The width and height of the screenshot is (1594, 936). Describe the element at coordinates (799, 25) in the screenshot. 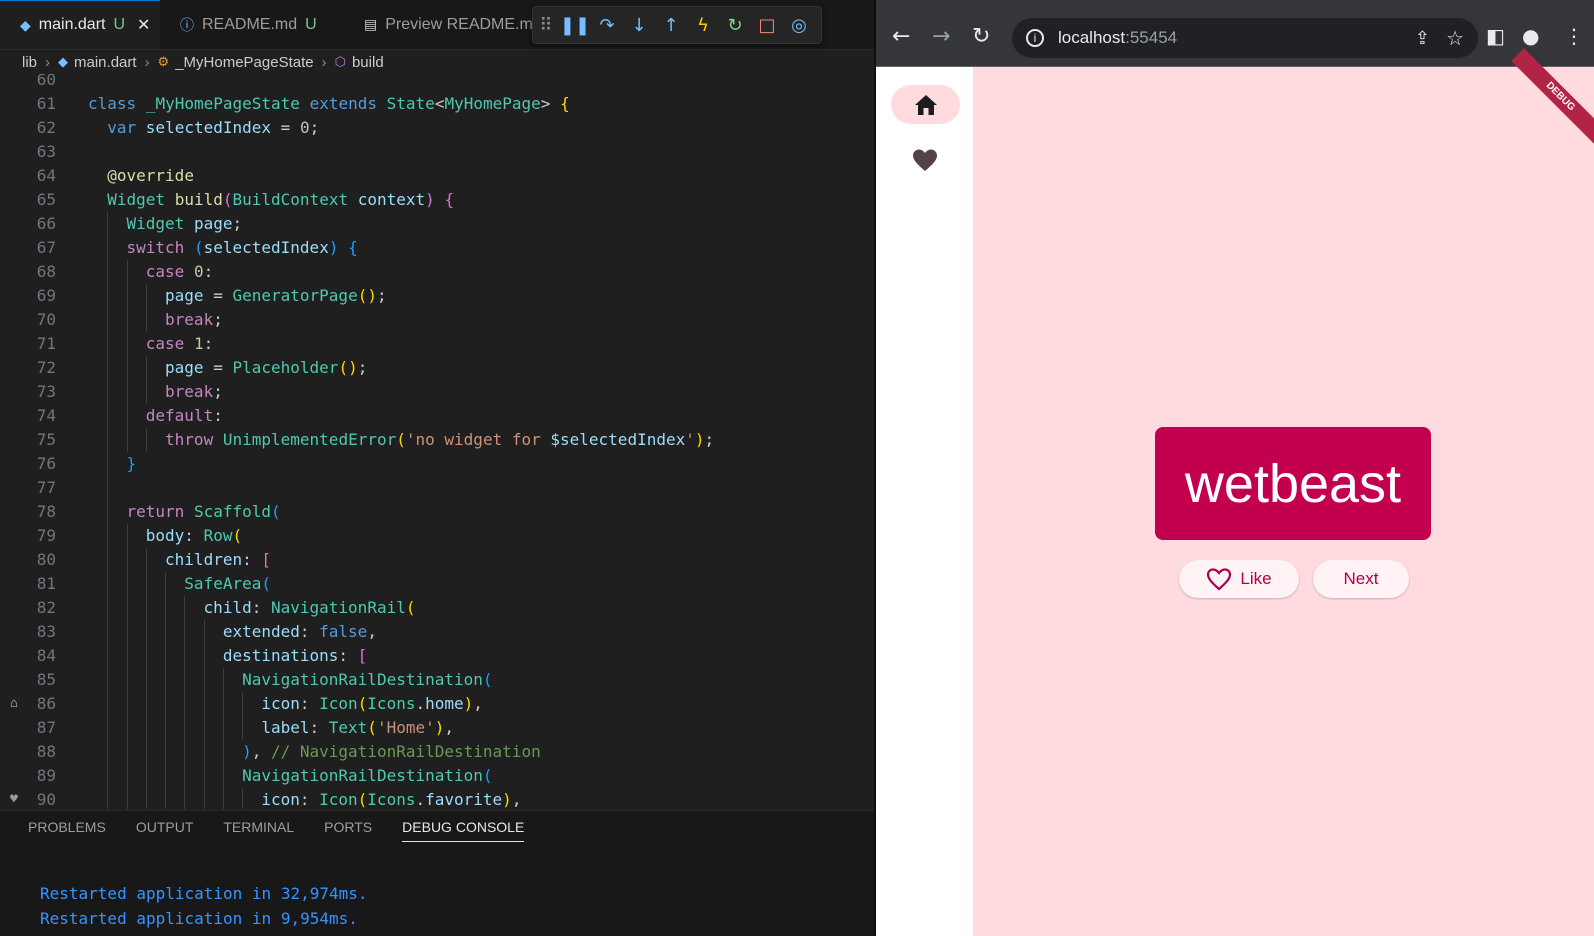

I see `devtools-icon: ◎` at that location.